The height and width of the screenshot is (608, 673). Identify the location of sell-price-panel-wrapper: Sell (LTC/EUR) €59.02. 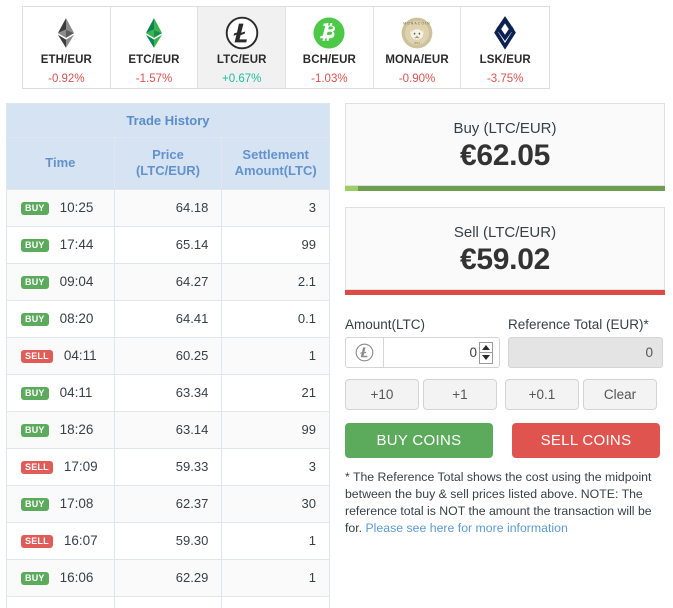
(504, 251).